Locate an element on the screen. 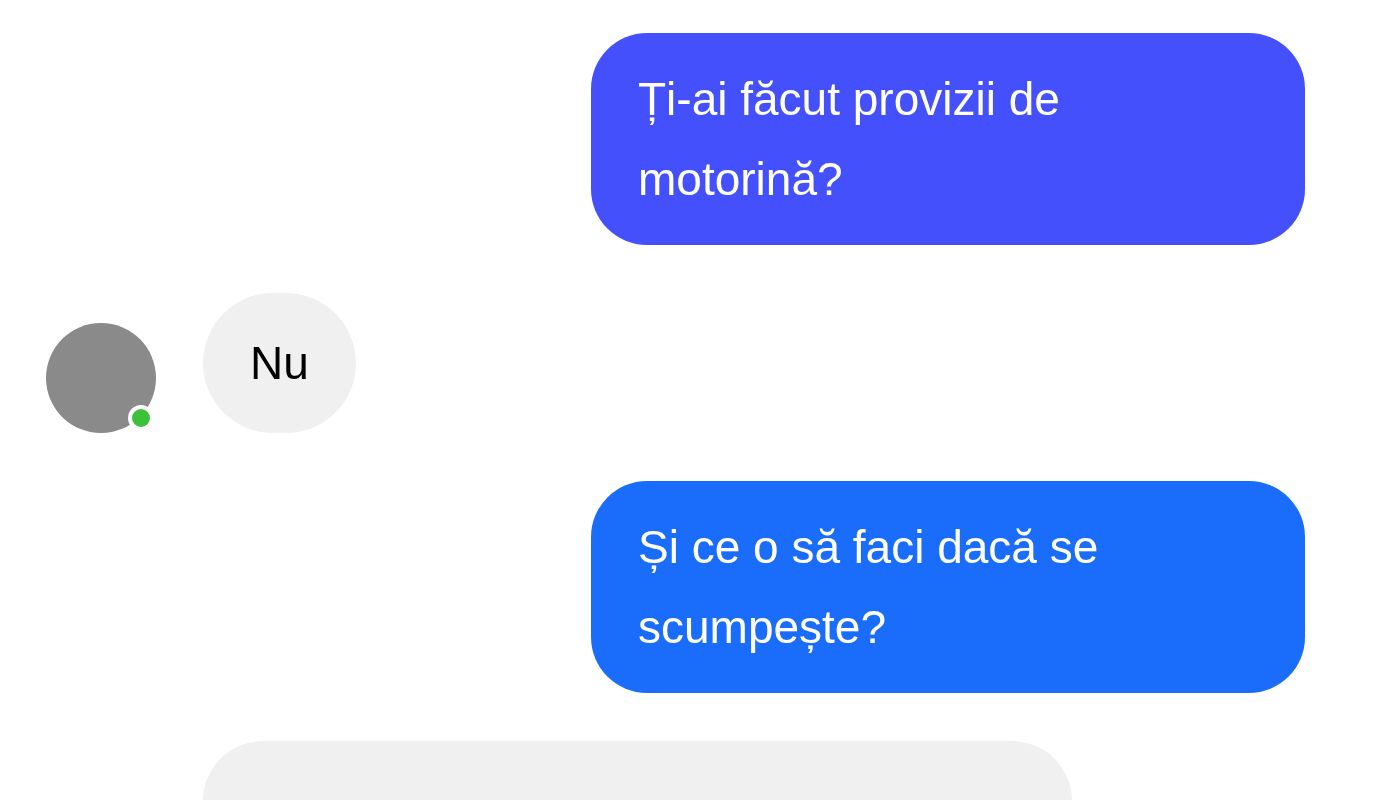 This screenshot has height=800, width=1400. message-bubble: Ți-ai făcut provizii de motorină? is located at coordinates (948, 139).